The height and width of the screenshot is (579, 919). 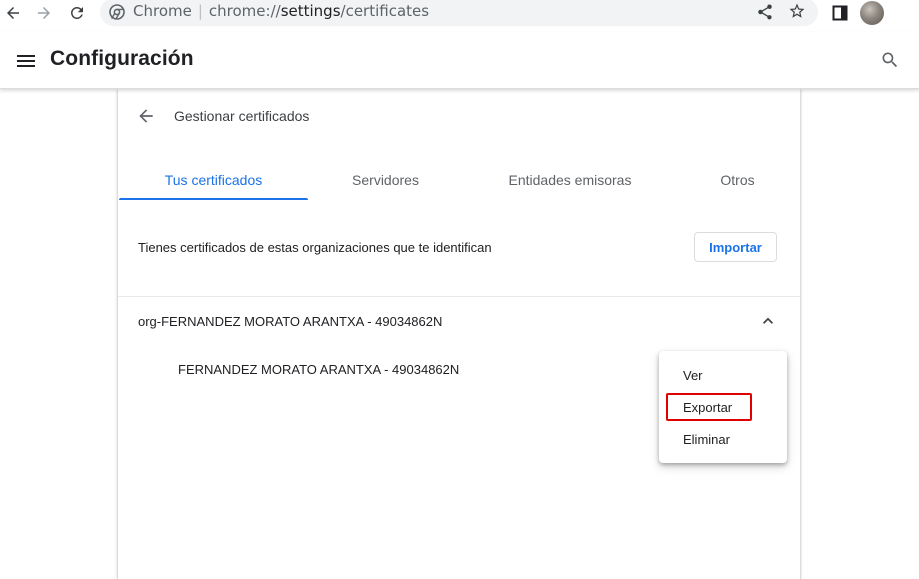 What do you see at coordinates (310, 11) in the screenshot?
I see `url-host: settings` at bounding box center [310, 11].